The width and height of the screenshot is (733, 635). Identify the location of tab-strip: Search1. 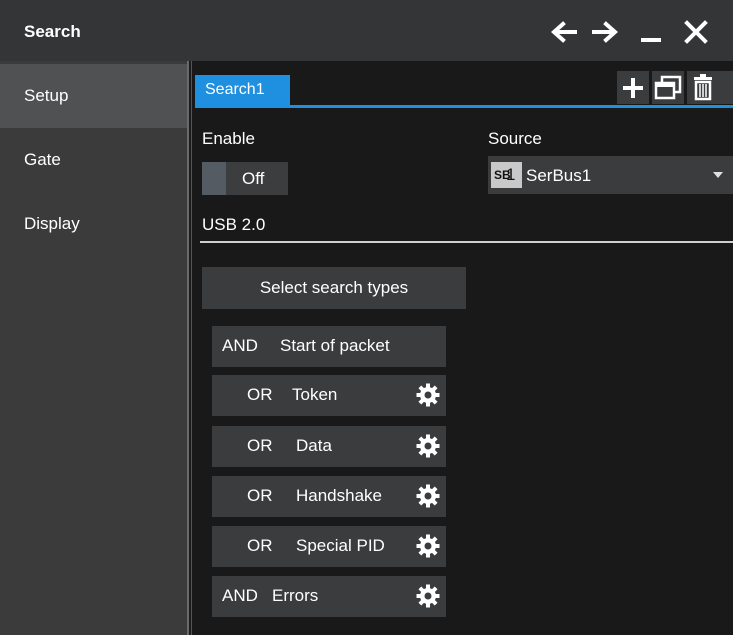
(462, 85).